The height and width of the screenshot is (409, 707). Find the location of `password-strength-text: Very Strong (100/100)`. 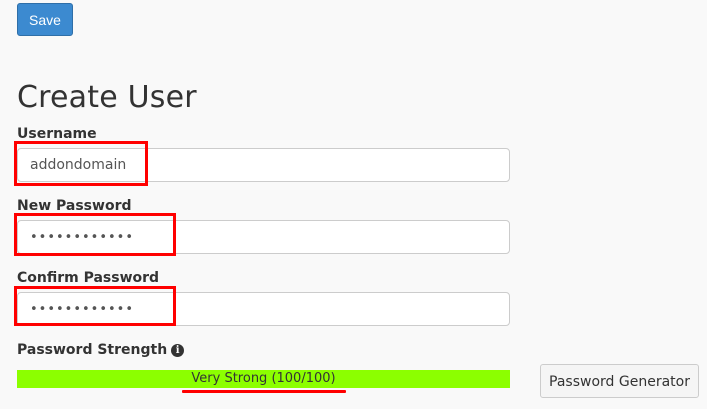

password-strength-text: Very Strong (100/100) is located at coordinates (263, 378).